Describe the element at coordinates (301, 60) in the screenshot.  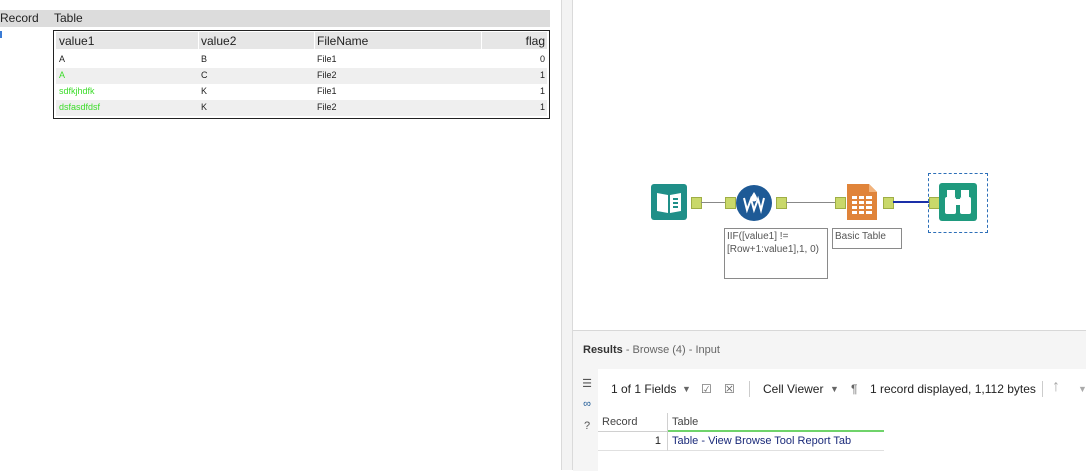
I see `table-row: A B File1 0` at that location.